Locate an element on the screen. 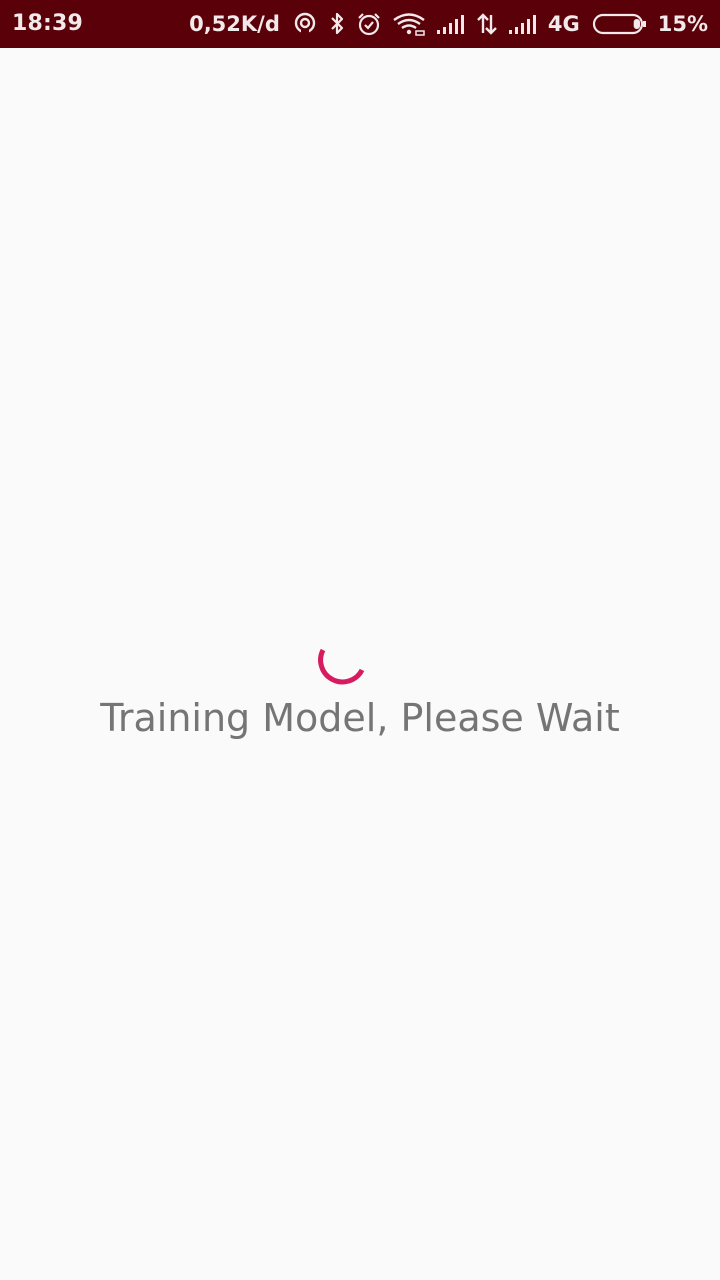  loading-spinner is located at coordinates (341, 666).